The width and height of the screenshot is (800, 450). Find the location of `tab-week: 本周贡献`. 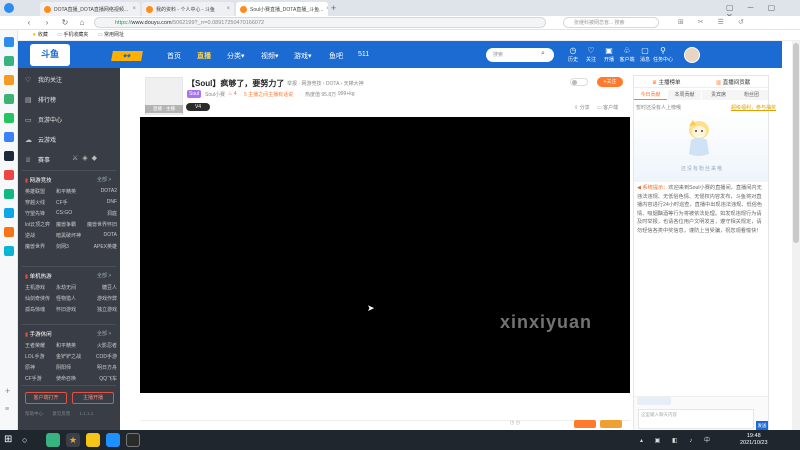

tab-week: 本周贡献 is located at coordinates (684, 95).